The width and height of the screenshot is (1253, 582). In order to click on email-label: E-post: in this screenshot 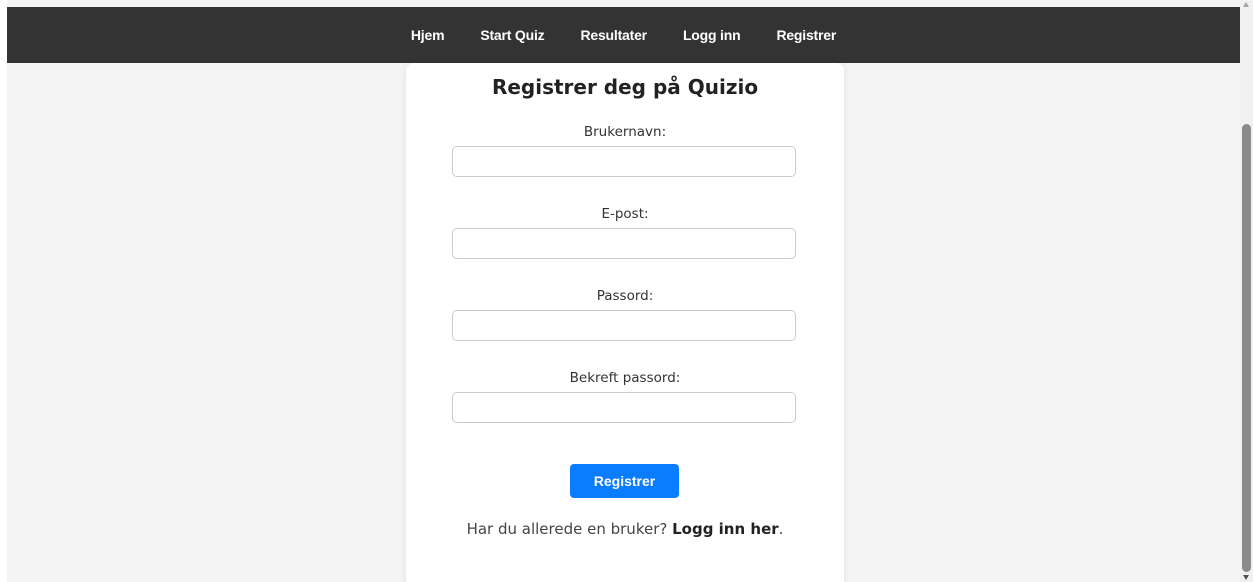, I will do `click(625, 214)`.